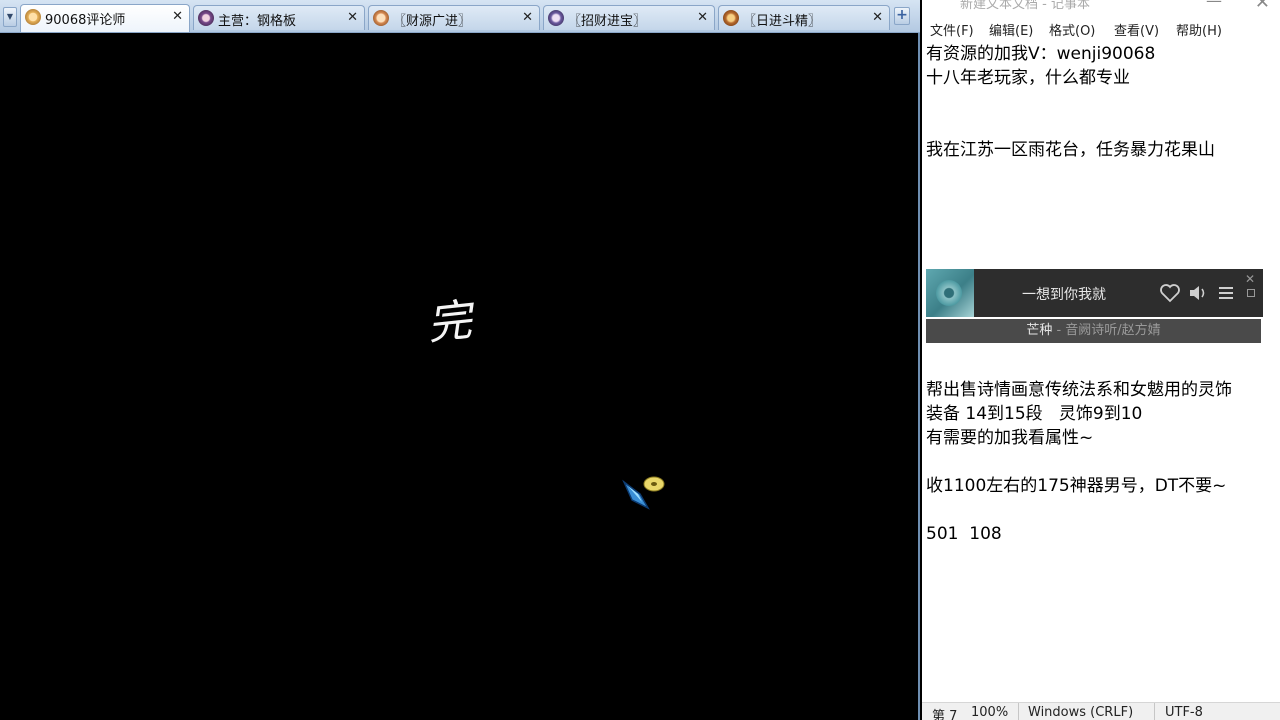 The width and height of the screenshot is (1280, 720). What do you see at coordinates (1262, 6) in the screenshot?
I see `close-icon: ✕` at bounding box center [1262, 6].